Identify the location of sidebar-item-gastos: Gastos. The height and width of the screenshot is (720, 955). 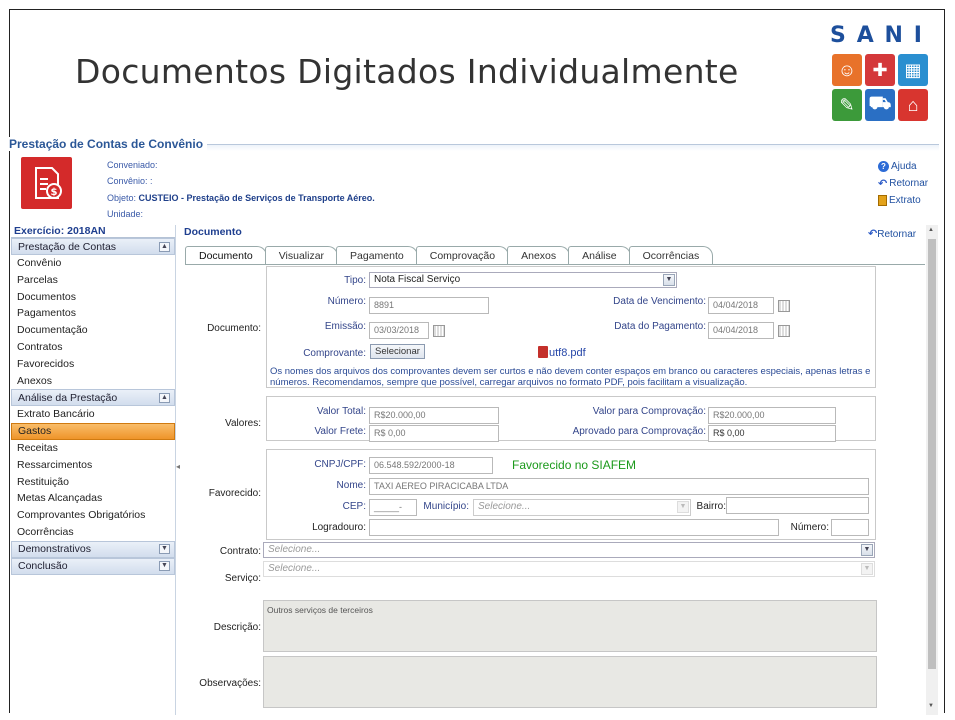
(93, 431).